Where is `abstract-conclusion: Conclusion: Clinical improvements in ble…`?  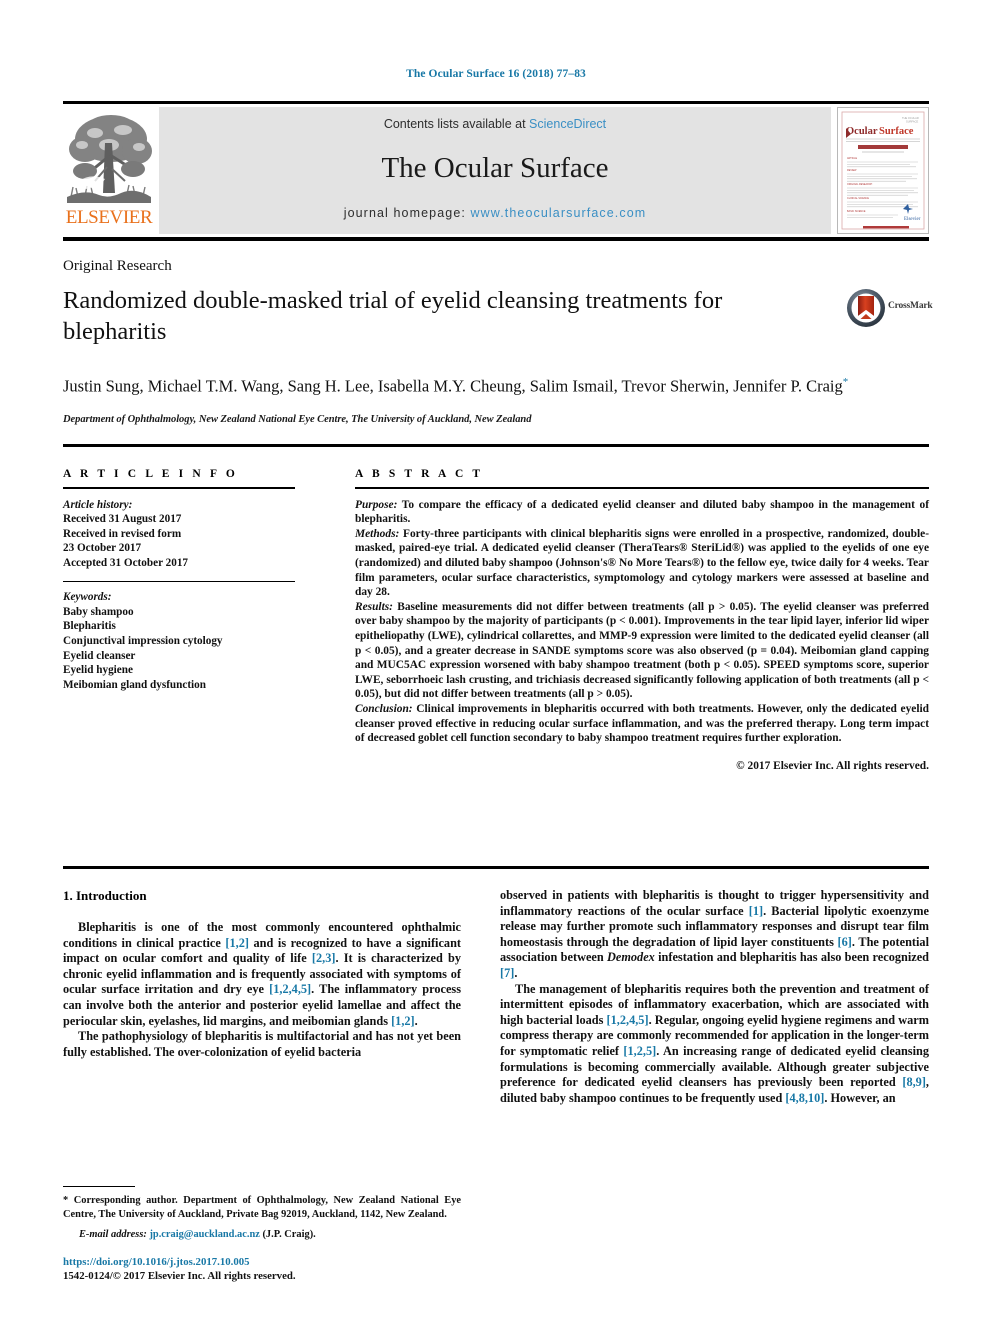 abstract-conclusion: Conclusion: Clinical improvements in ble… is located at coordinates (642, 724).